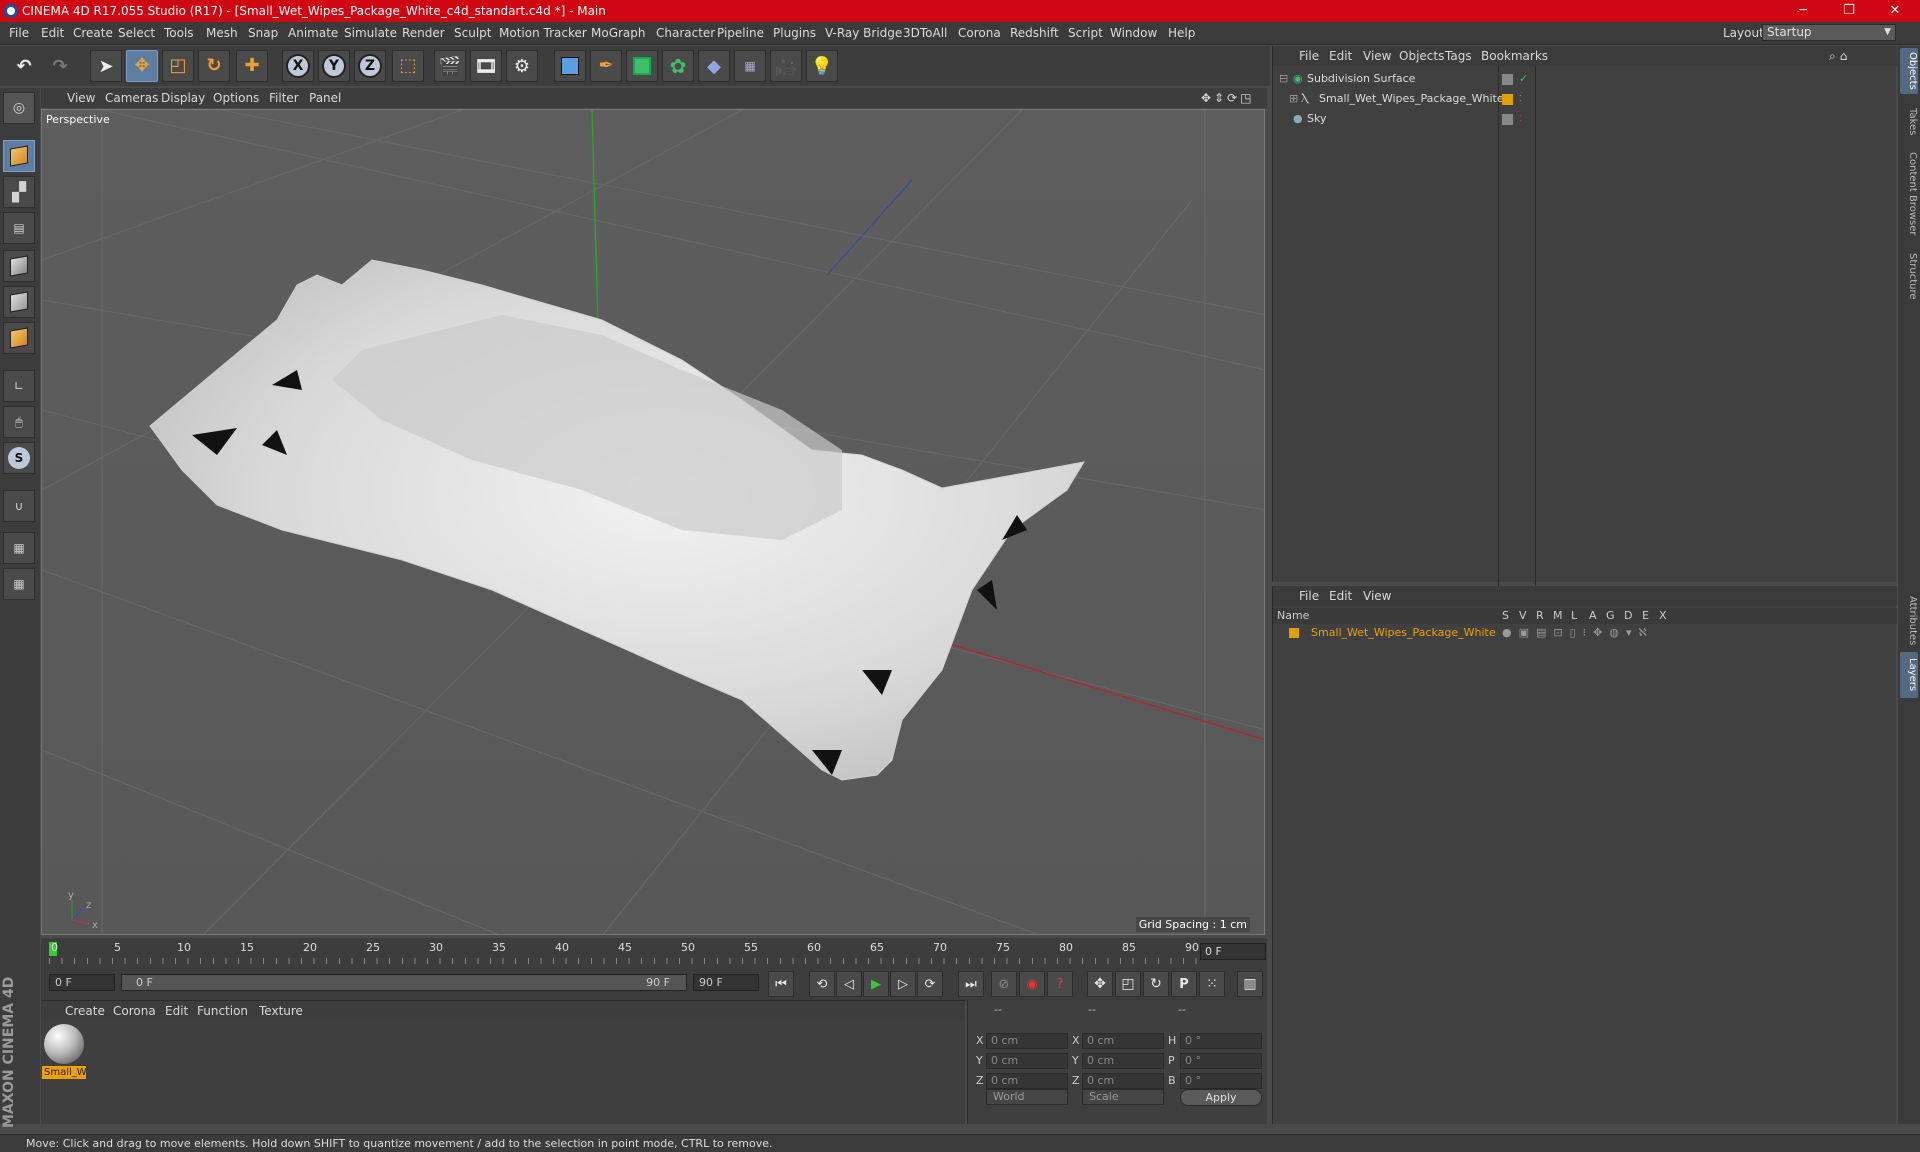 The height and width of the screenshot is (1152, 1920). Describe the element at coordinates (1085, 33) in the screenshot. I see `menu-script: Script` at that location.